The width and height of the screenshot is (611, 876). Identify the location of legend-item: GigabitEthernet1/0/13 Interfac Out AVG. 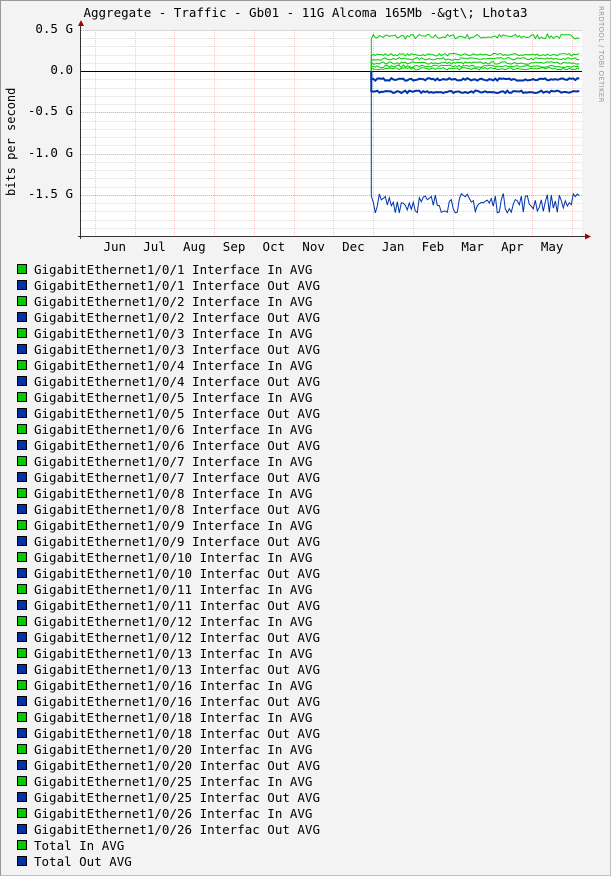
(168, 669).